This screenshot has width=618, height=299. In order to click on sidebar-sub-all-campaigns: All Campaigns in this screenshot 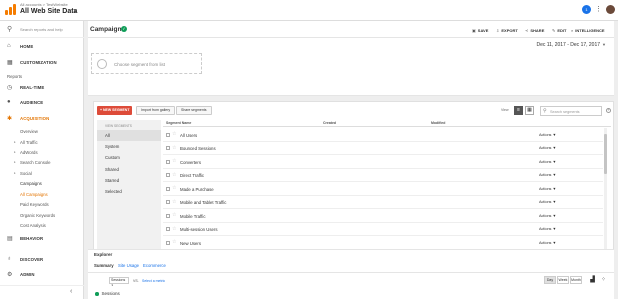, I will do `click(34, 194)`.